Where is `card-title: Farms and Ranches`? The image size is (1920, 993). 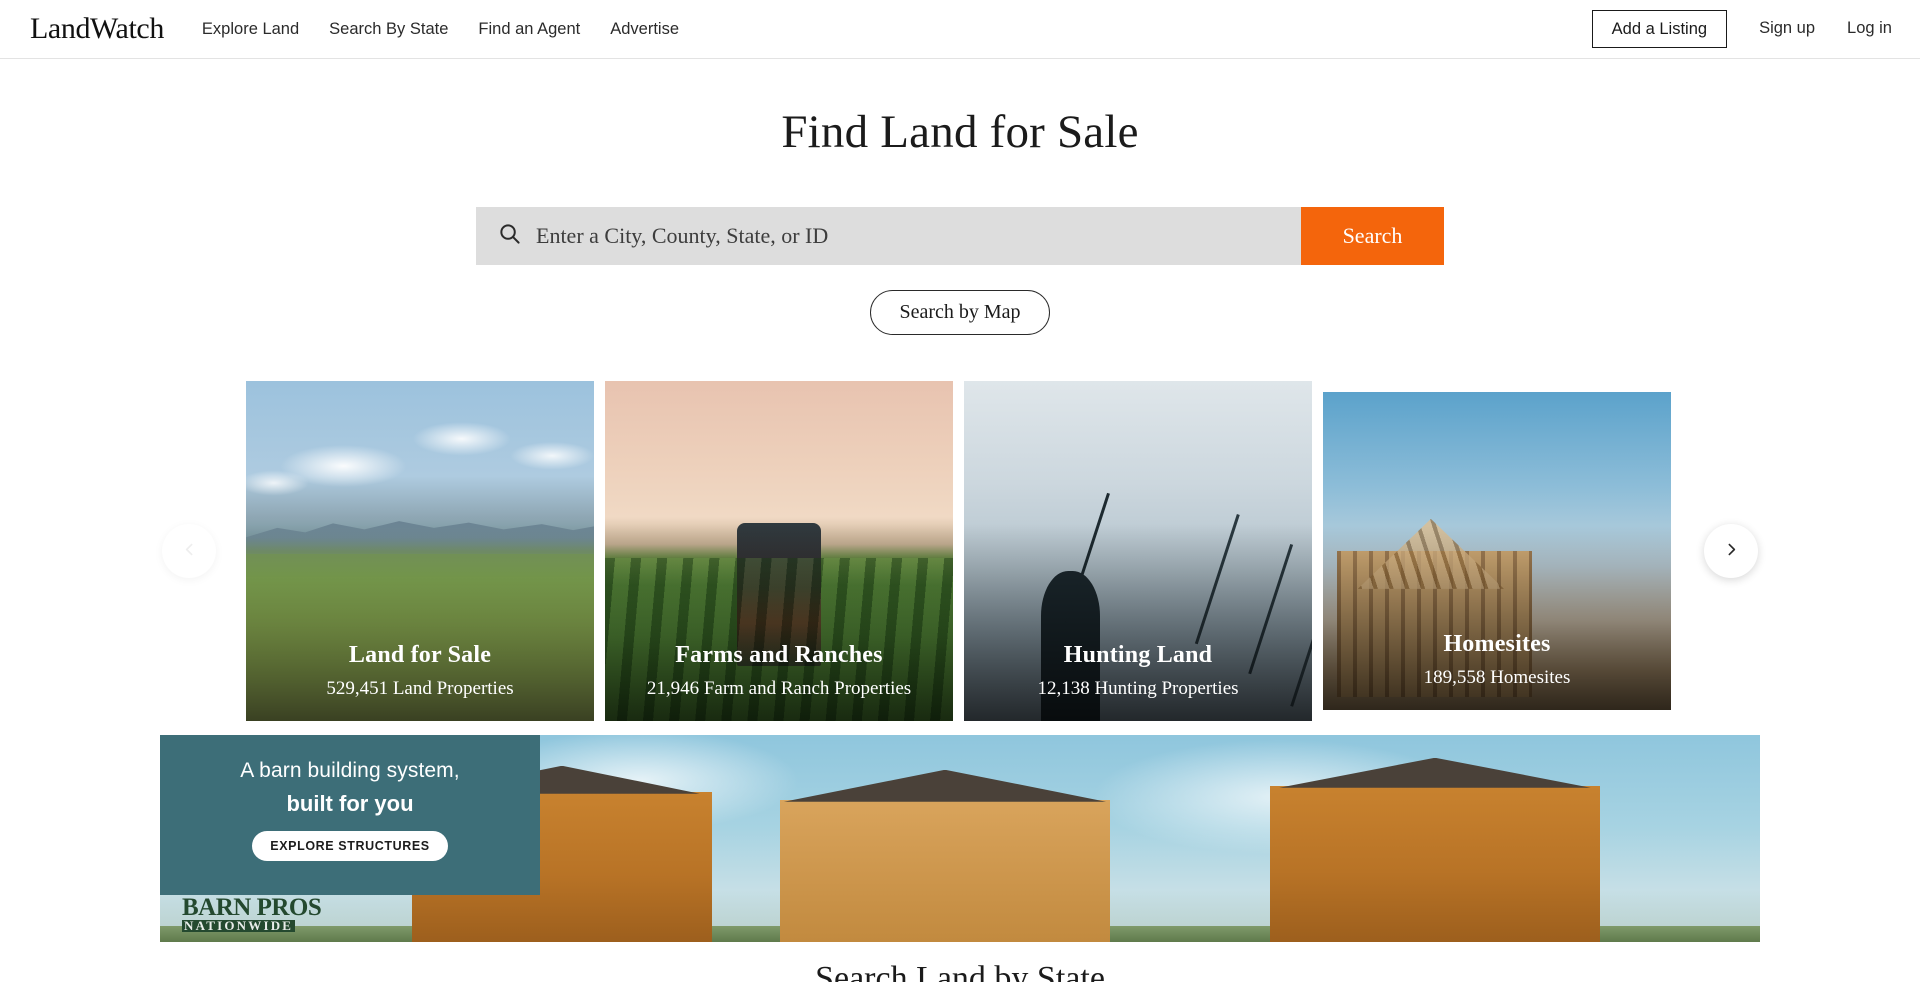 card-title: Farms and Ranches is located at coordinates (779, 654).